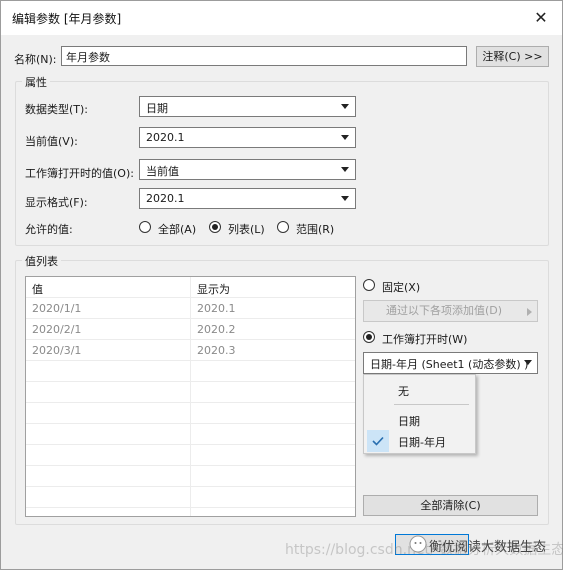 This screenshot has width=563, height=570. I want to click on when-open-field-select: 日期-年月 (Sheet1 (动态参数) ), so click(450, 363).